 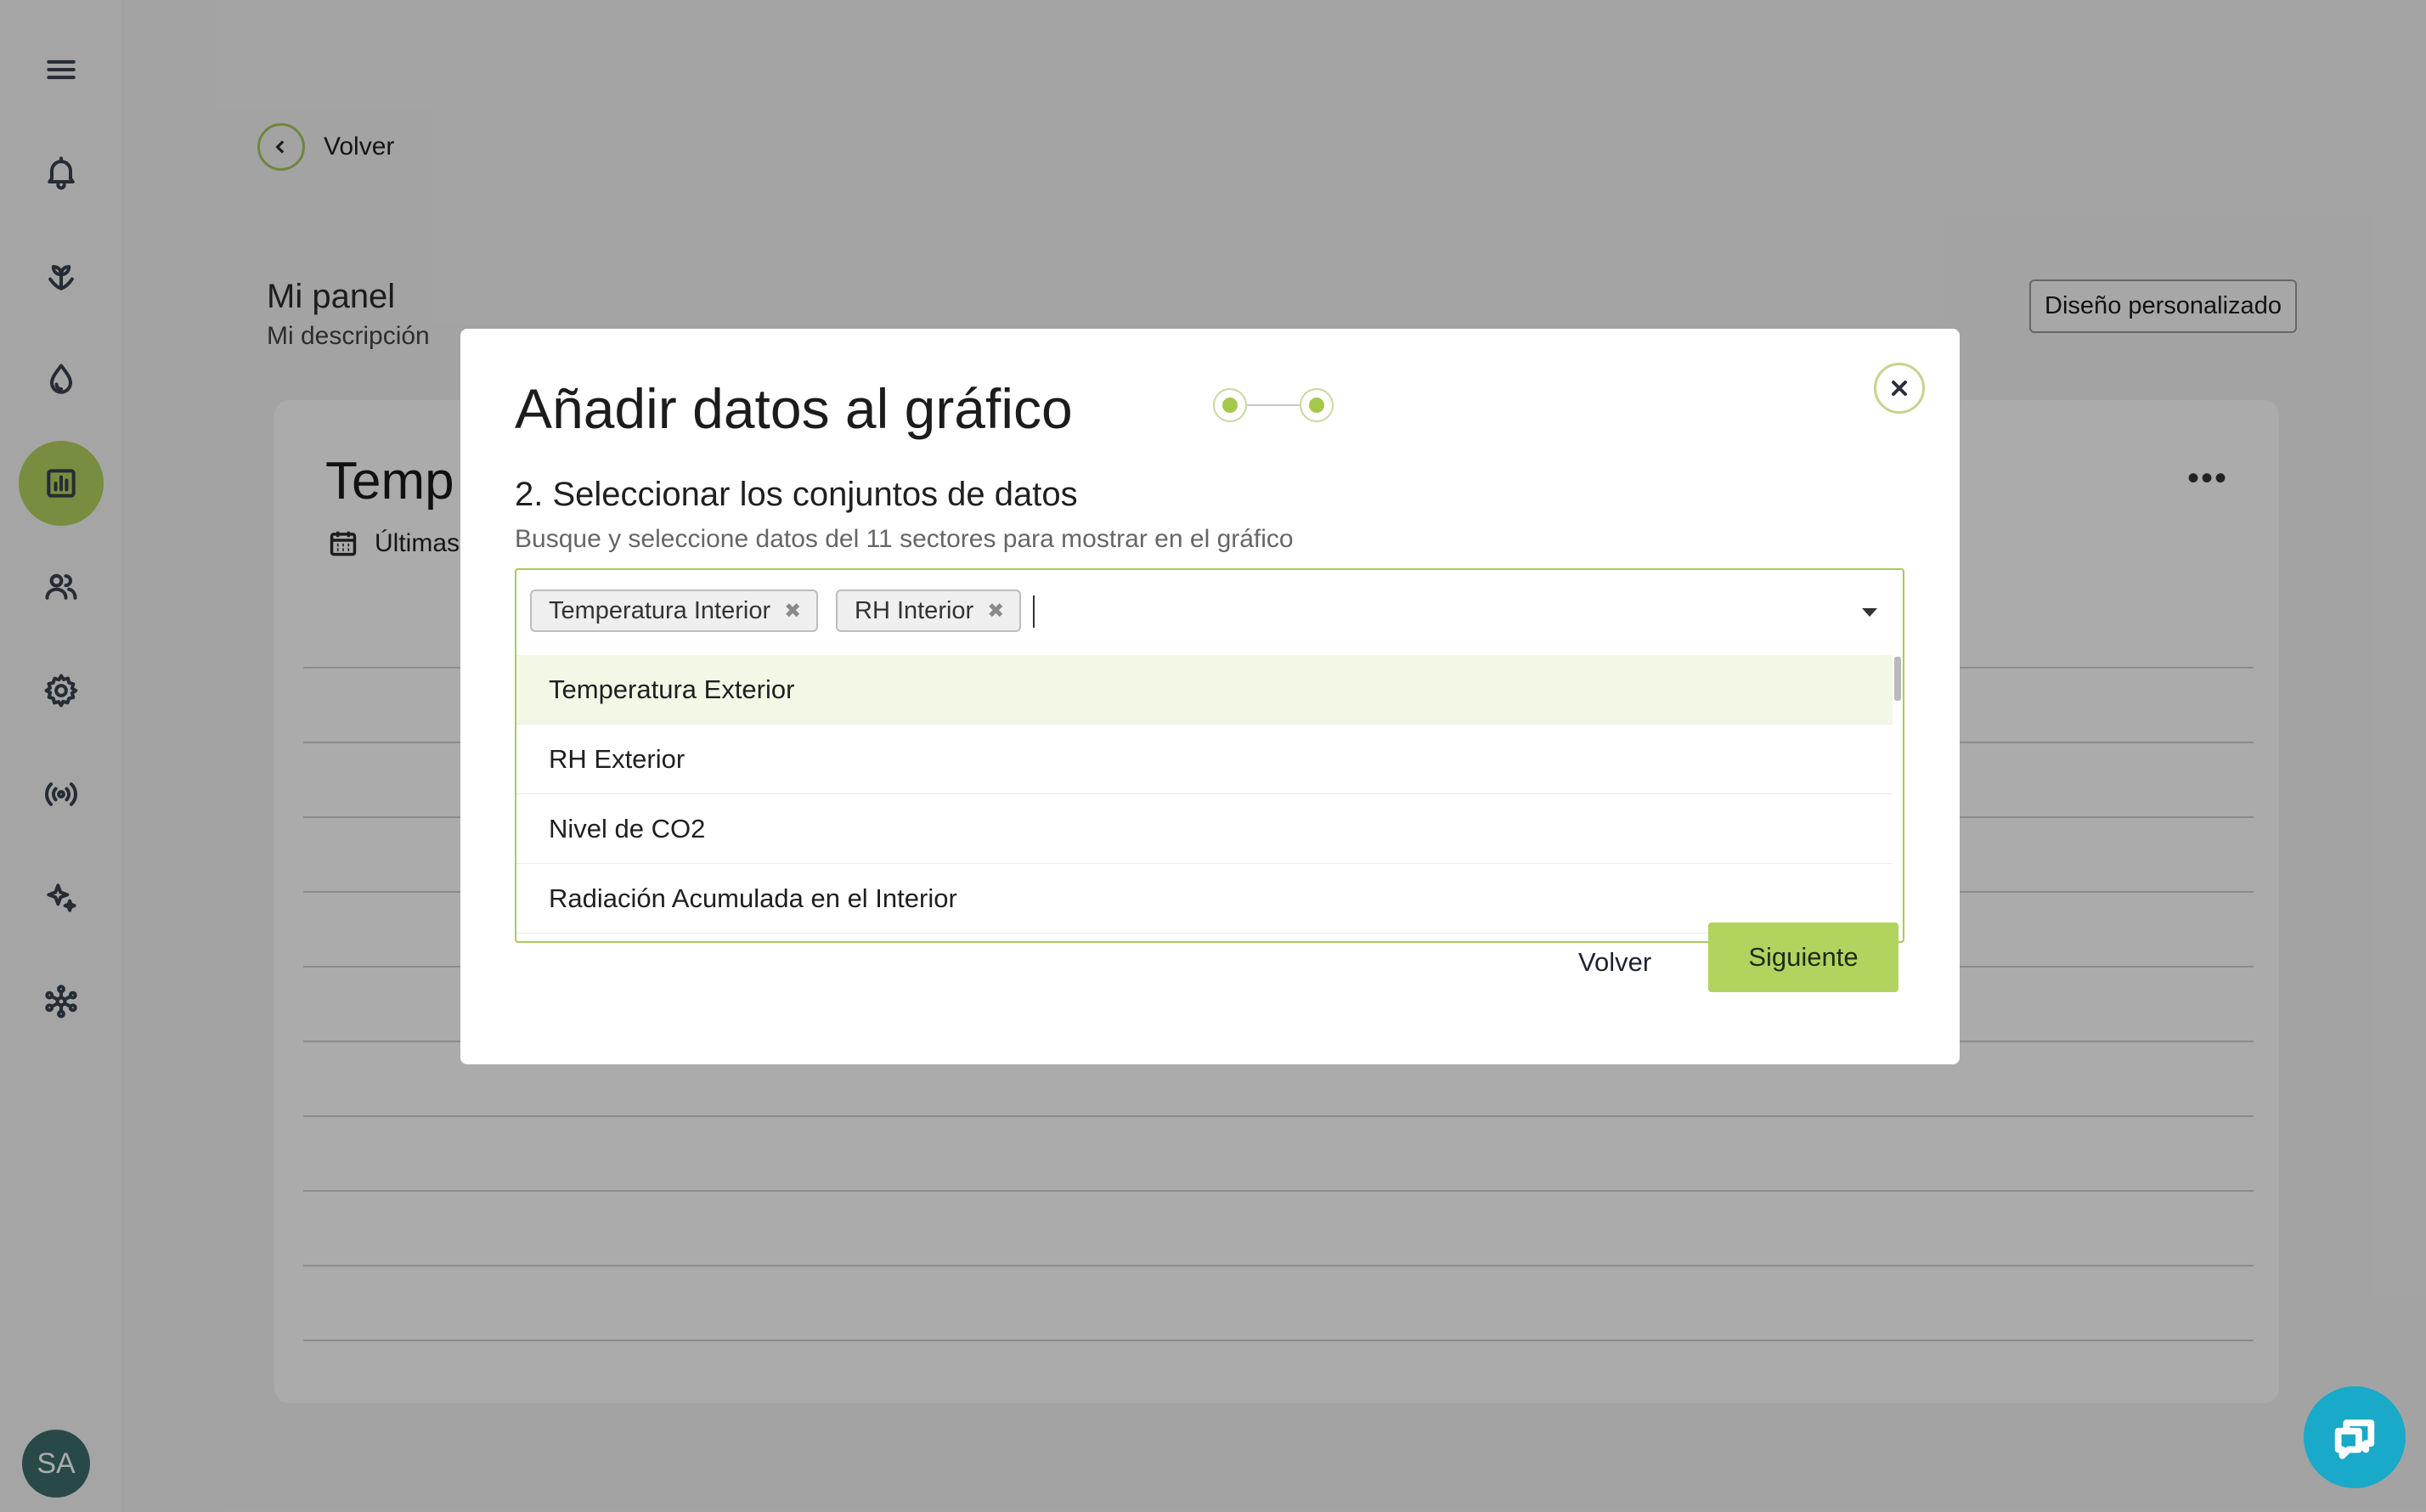 I want to click on close-button, so click(x=1899, y=388).